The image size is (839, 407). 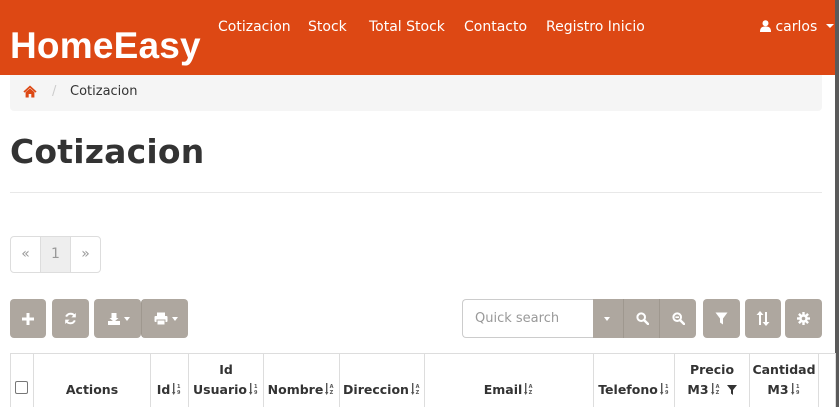 What do you see at coordinates (495, 27) in the screenshot?
I see `nav-link-contacto: Contacto` at bounding box center [495, 27].